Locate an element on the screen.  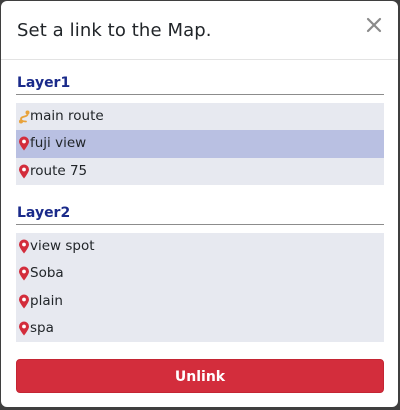
list-item-main-route: main route is located at coordinates (200, 116).